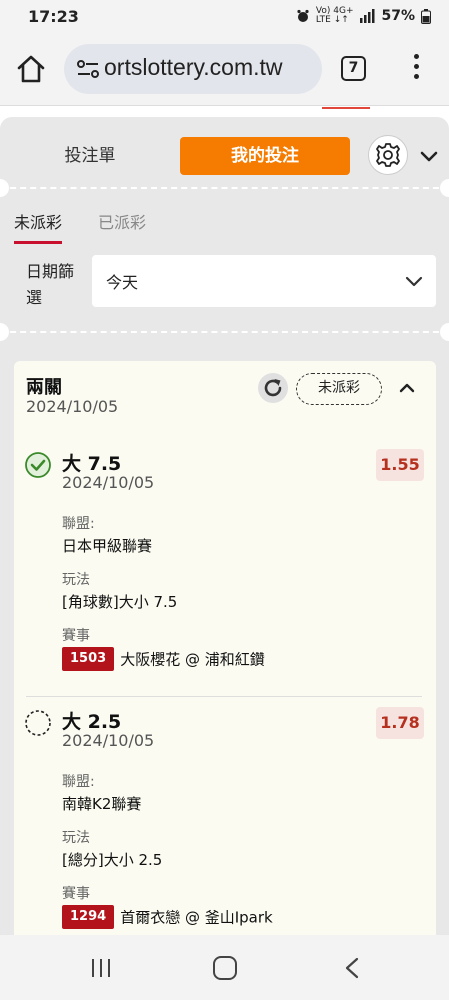 The width and height of the screenshot is (449, 1000). I want to click on settings-button, so click(388, 155).